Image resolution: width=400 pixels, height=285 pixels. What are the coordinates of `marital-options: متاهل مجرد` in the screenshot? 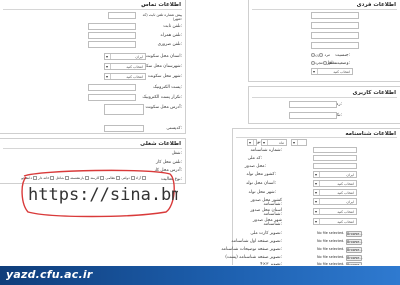 It's located at (324, 63).